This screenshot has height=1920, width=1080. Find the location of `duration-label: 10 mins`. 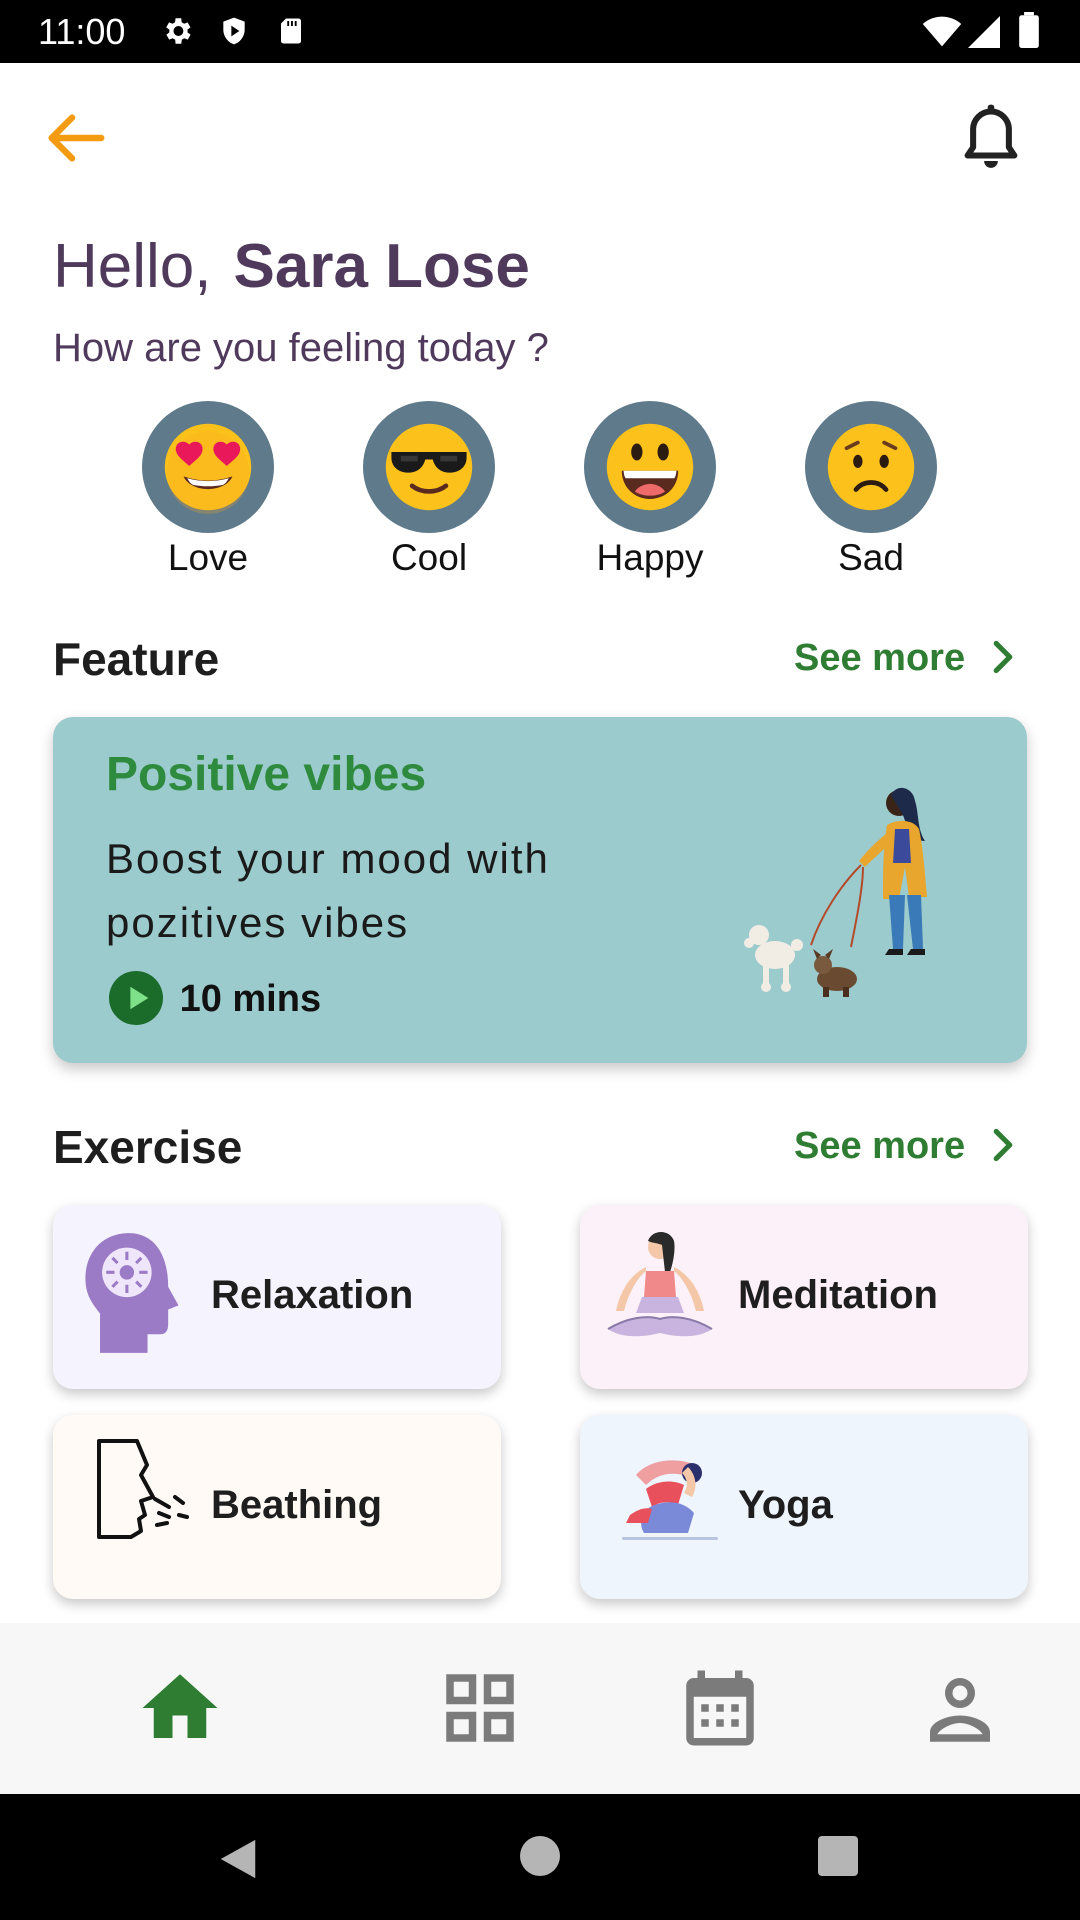

duration-label: 10 mins is located at coordinates (250, 999).